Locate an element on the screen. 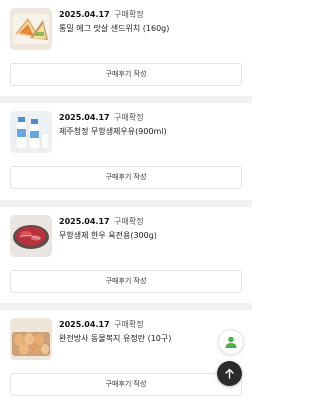 The height and width of the screenshot is (406, 320). product-name: 제주청정 무항생제우유(900ml) is located at coordinates (113, 132).